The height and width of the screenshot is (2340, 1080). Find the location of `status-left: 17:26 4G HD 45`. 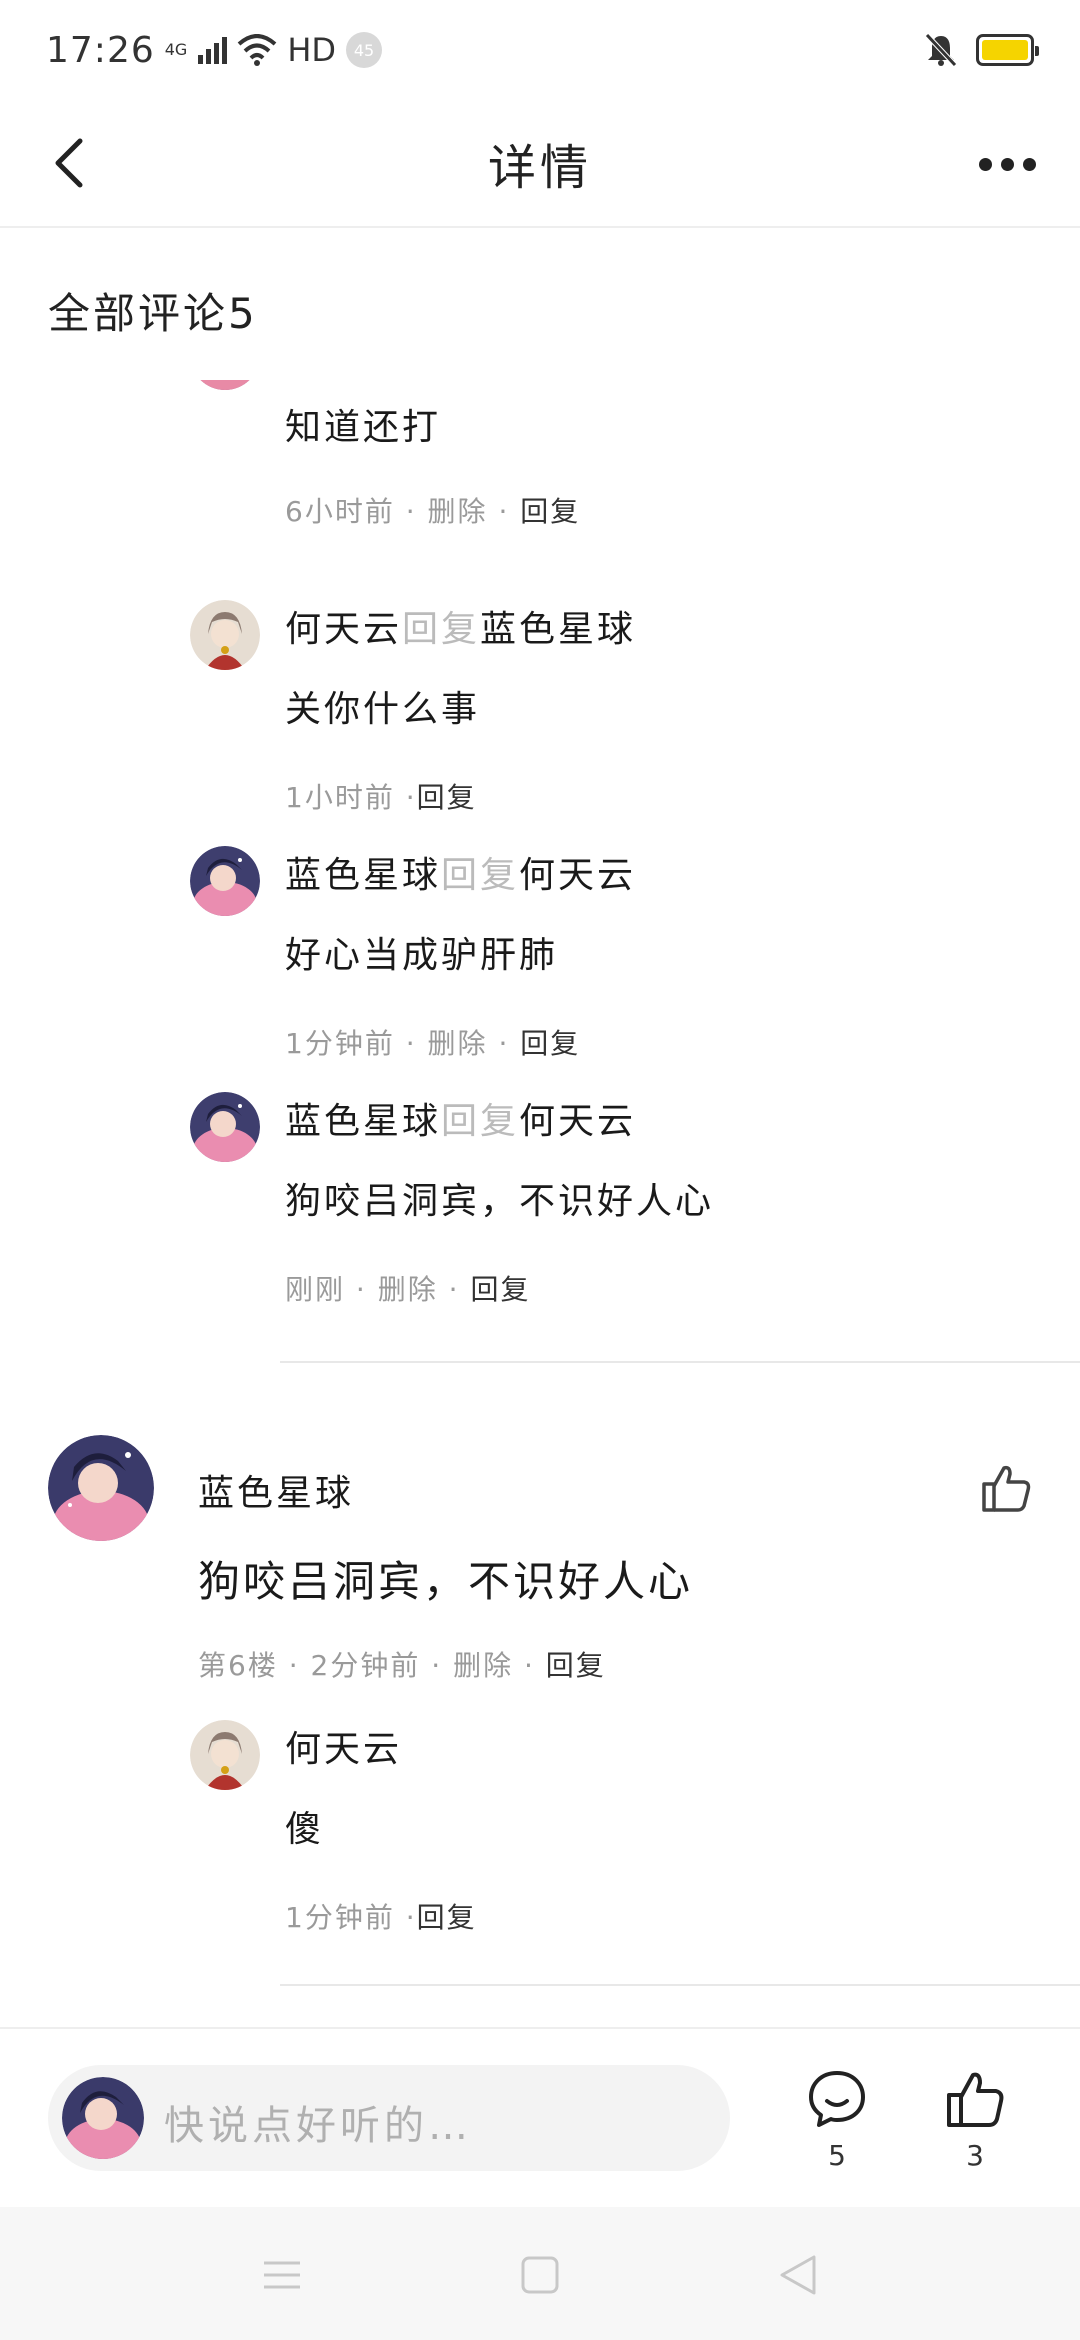

status-left: 17:26 4G HD 45 is located at coordinates (214, 50).